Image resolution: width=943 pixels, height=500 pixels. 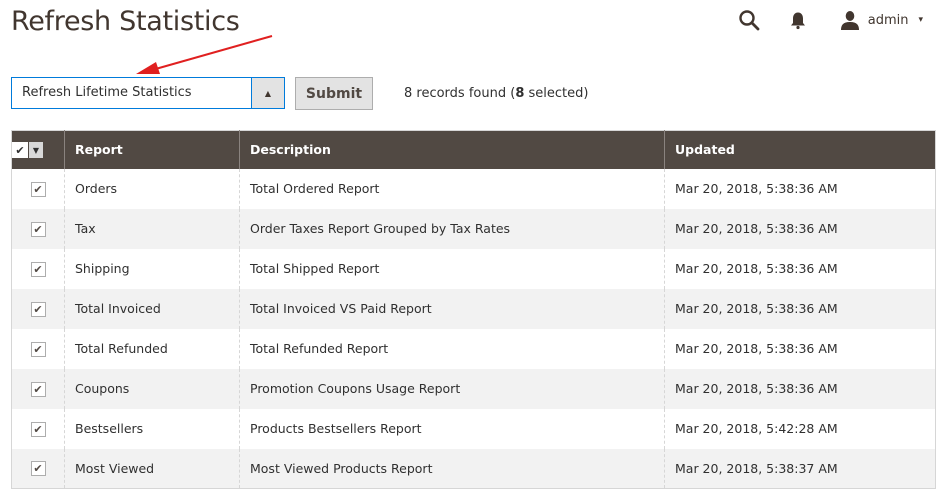 I want to click on report-cell: Shipping, so click(x=152, y=268).